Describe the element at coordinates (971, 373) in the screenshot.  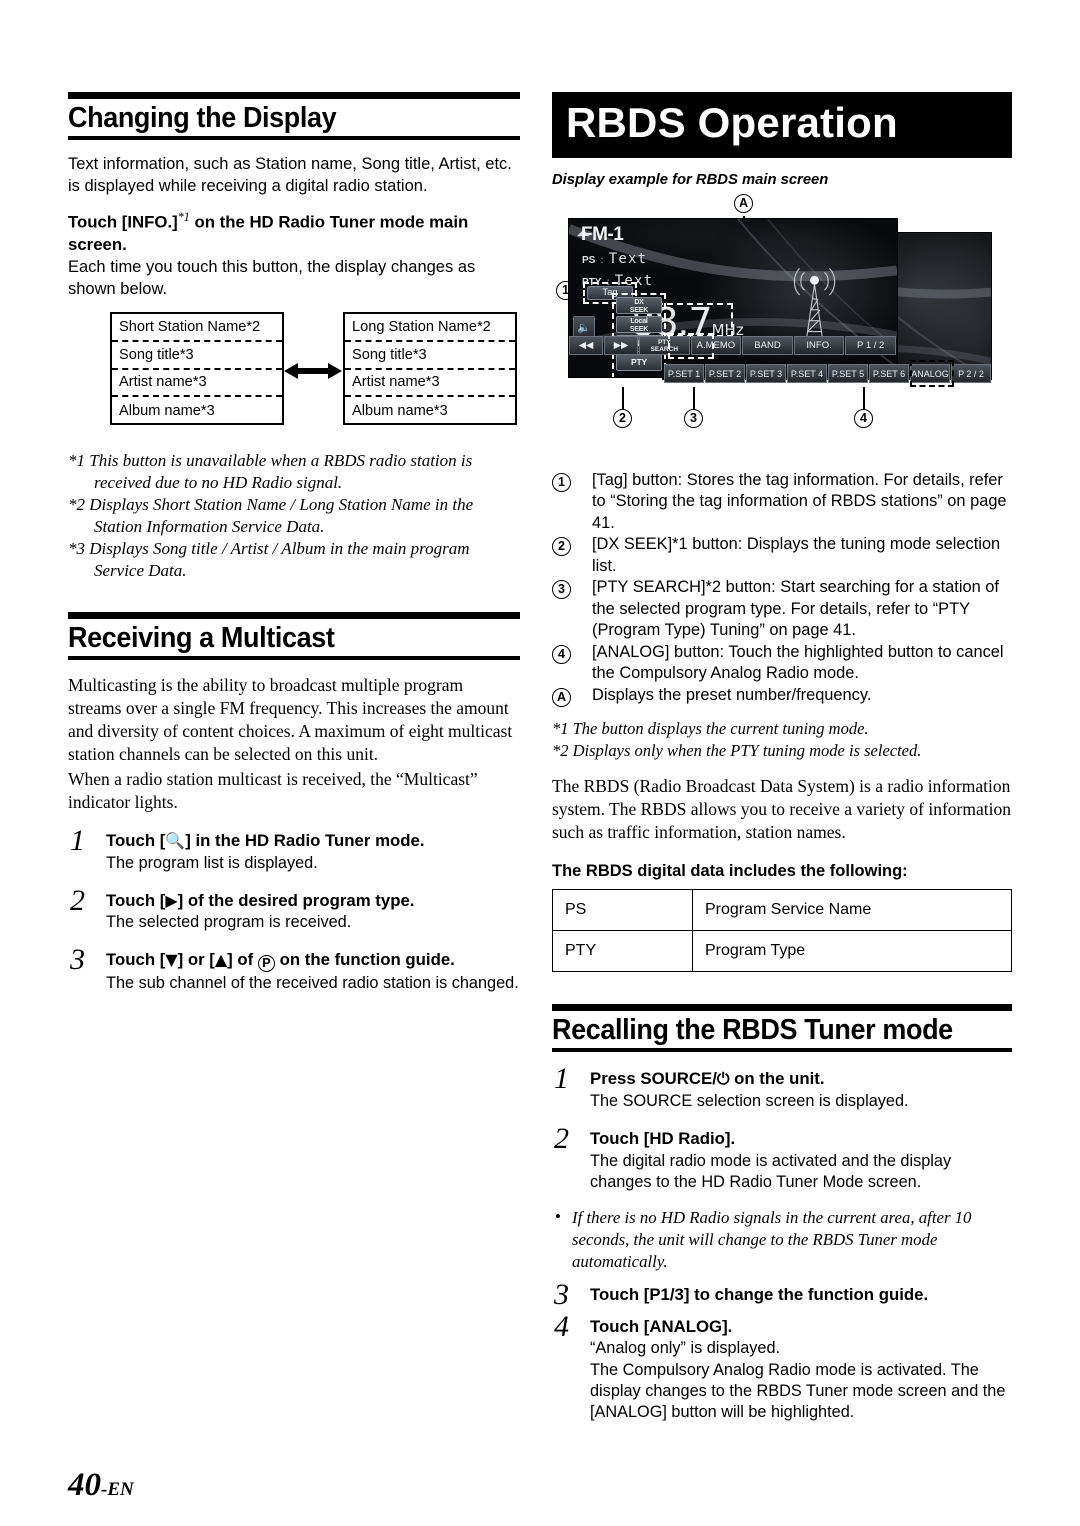
I see `page-2-2-button: P 2 / 2` at that location.